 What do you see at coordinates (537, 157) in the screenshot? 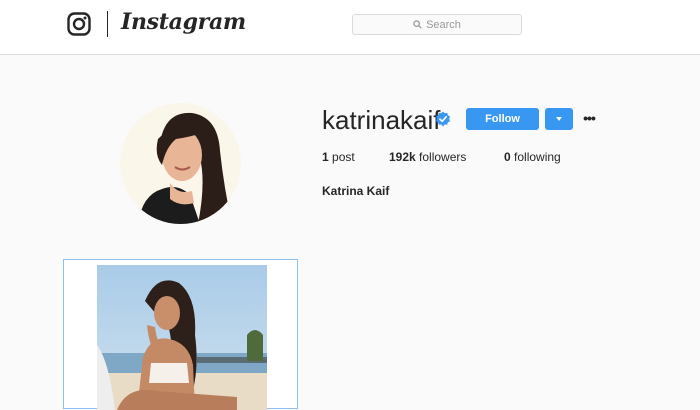
I see `following-label: following` at bounding box center [537, 157].